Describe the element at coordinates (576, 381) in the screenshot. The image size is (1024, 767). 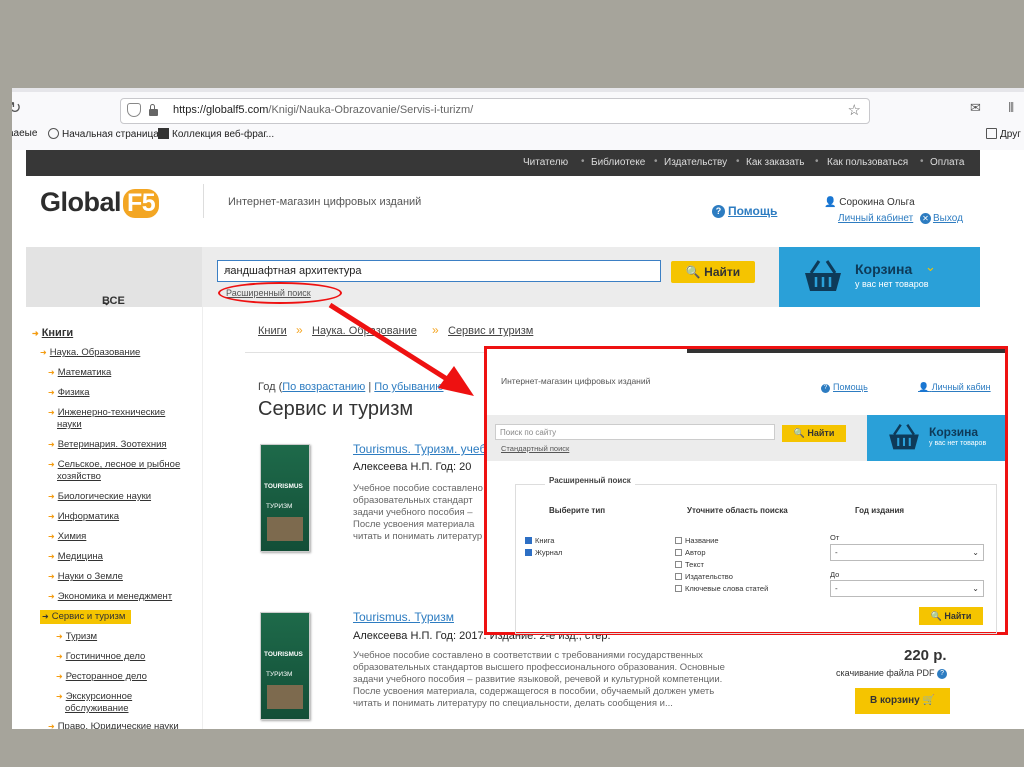
I see `callout-tagline: Интернет-магазин цифровых изданий` at that location.